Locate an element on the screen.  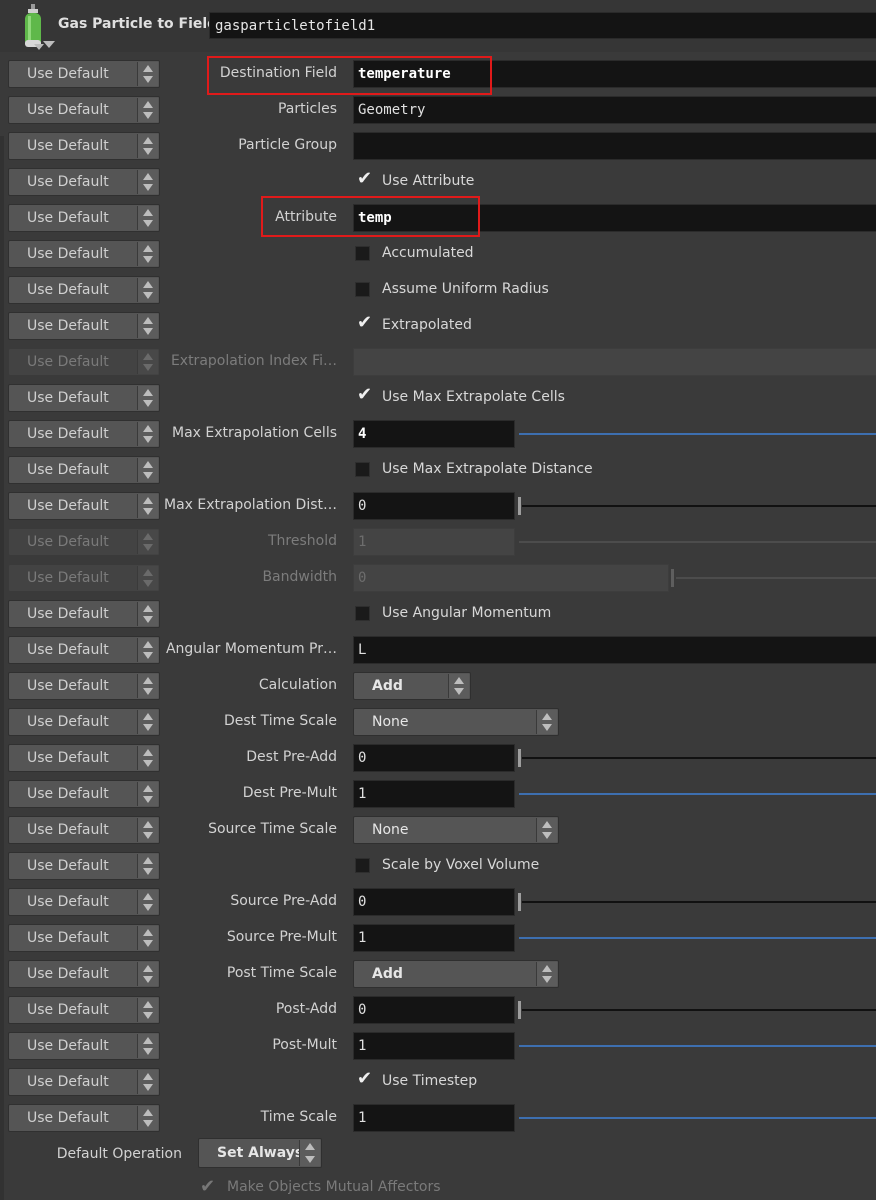
max-extrapolation-cells-slider is located at coordinates (697, 434).